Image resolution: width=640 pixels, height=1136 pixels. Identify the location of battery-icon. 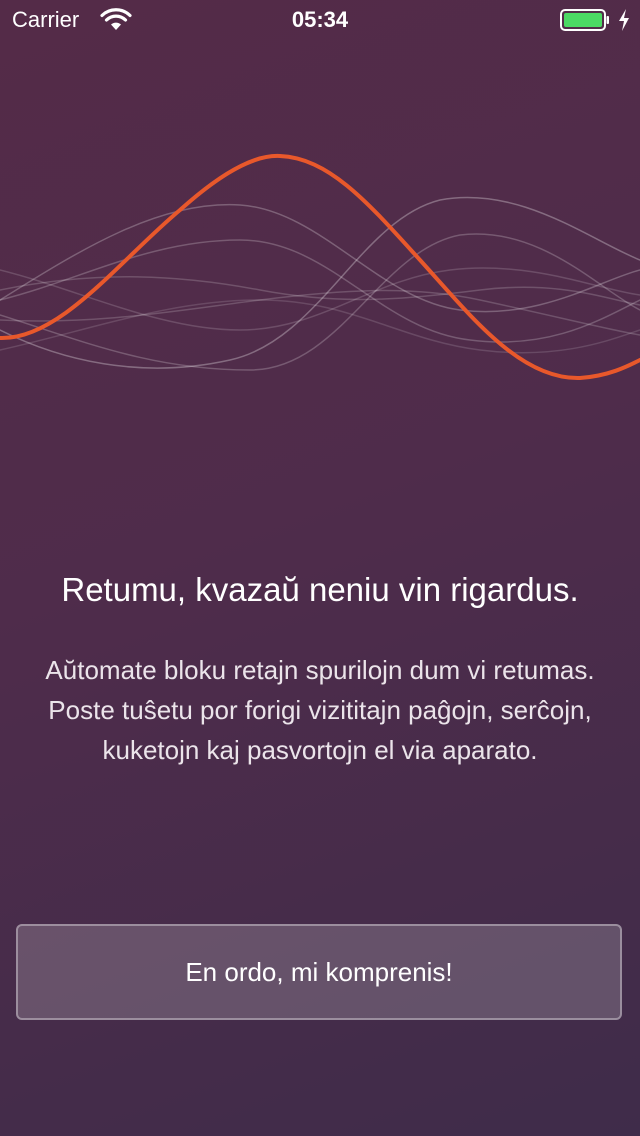
(584, 20).